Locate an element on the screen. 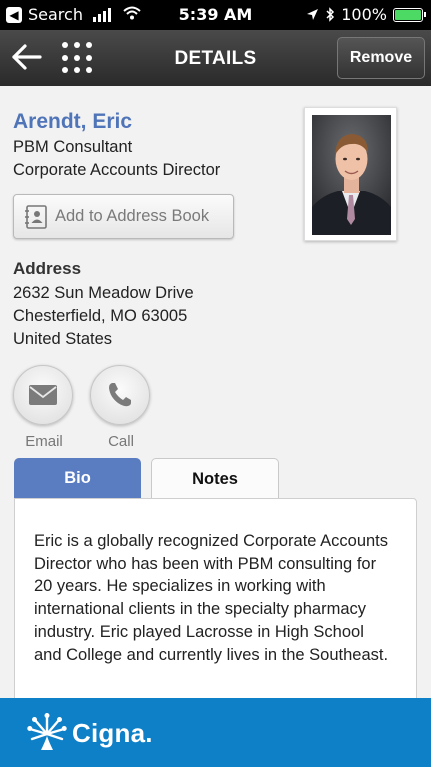 Image resolution: width=431 pixels, height=767 pixels. call-button is located at coordinates (120, 395).